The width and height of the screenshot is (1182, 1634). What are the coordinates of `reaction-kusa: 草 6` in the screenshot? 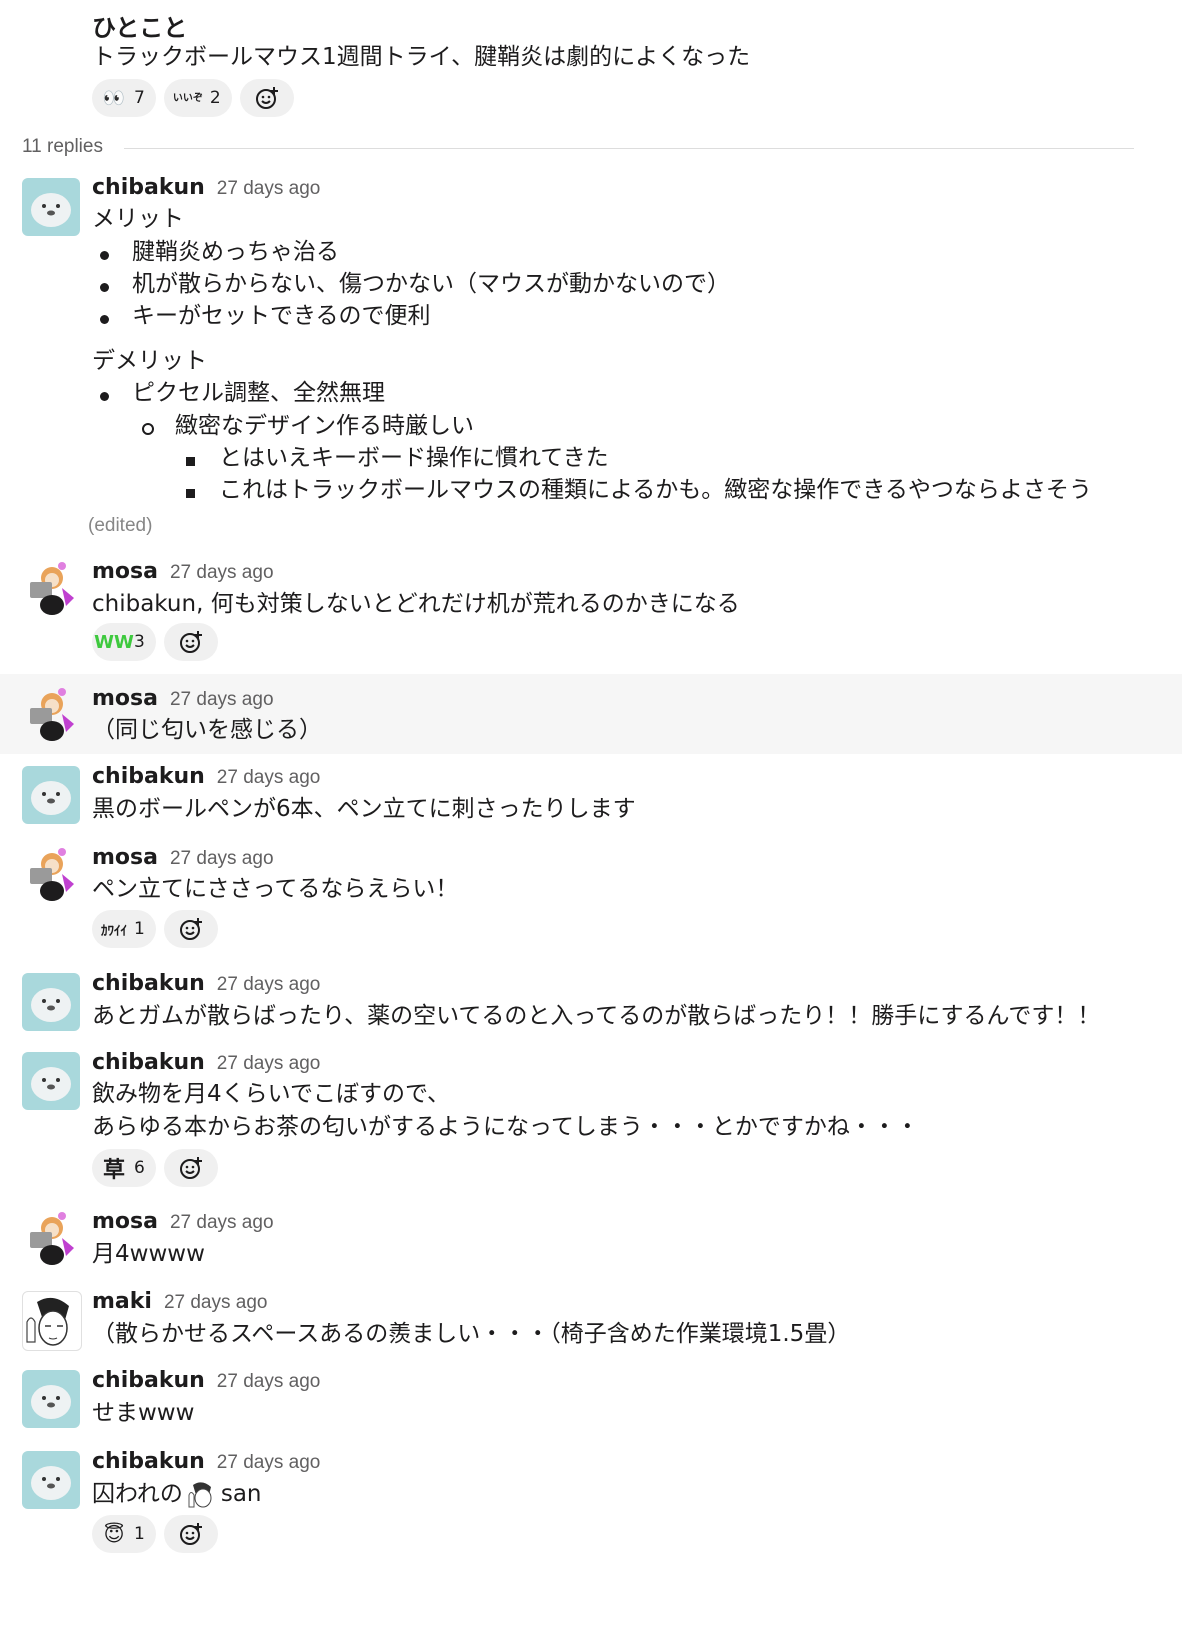 It's located at (124, 1168).